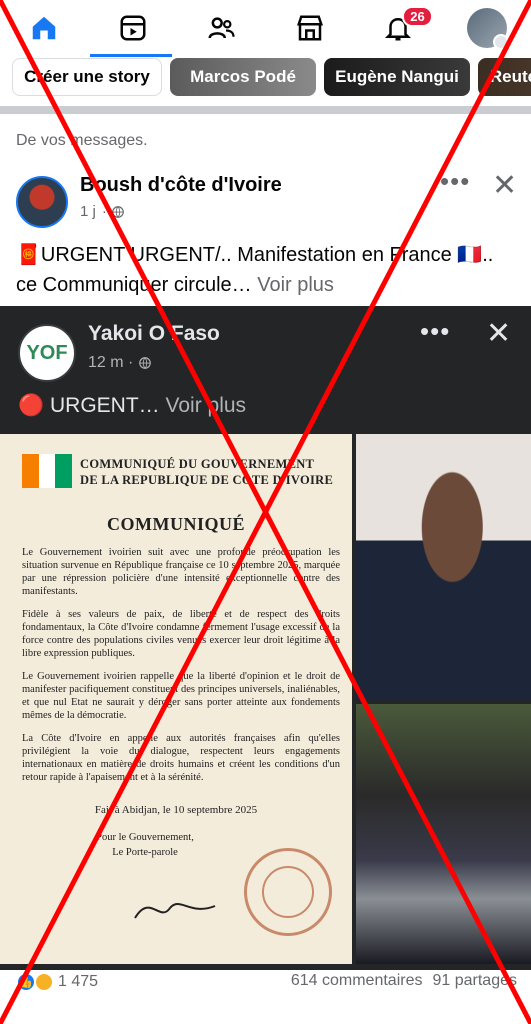 This screenshot has width=531, height=1024. Describe the element at coordinates (265, 28) in the screenshot. I see `top-nav: 26` at that location.